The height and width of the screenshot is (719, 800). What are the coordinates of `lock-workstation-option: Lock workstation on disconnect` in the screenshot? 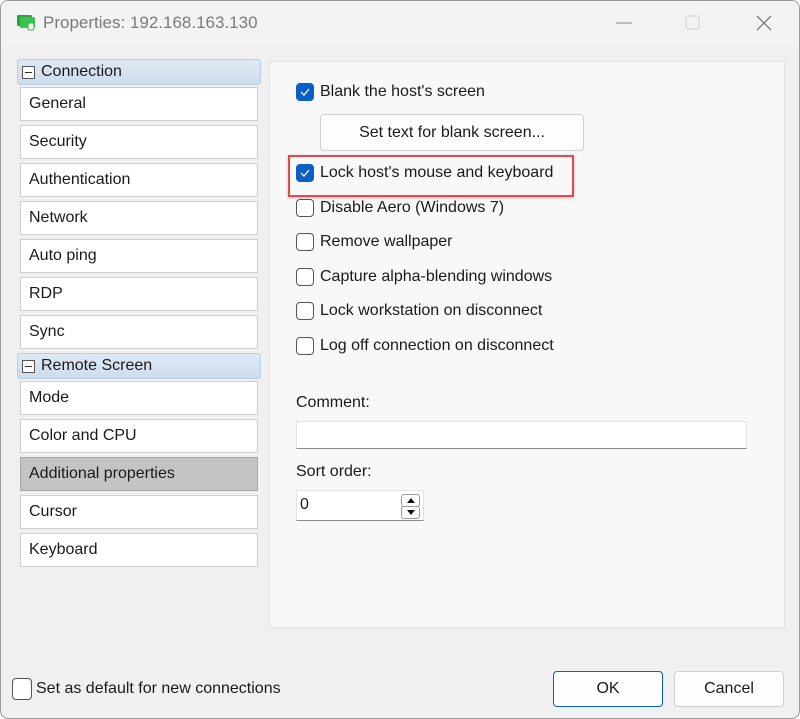 It's located at (419, 311).